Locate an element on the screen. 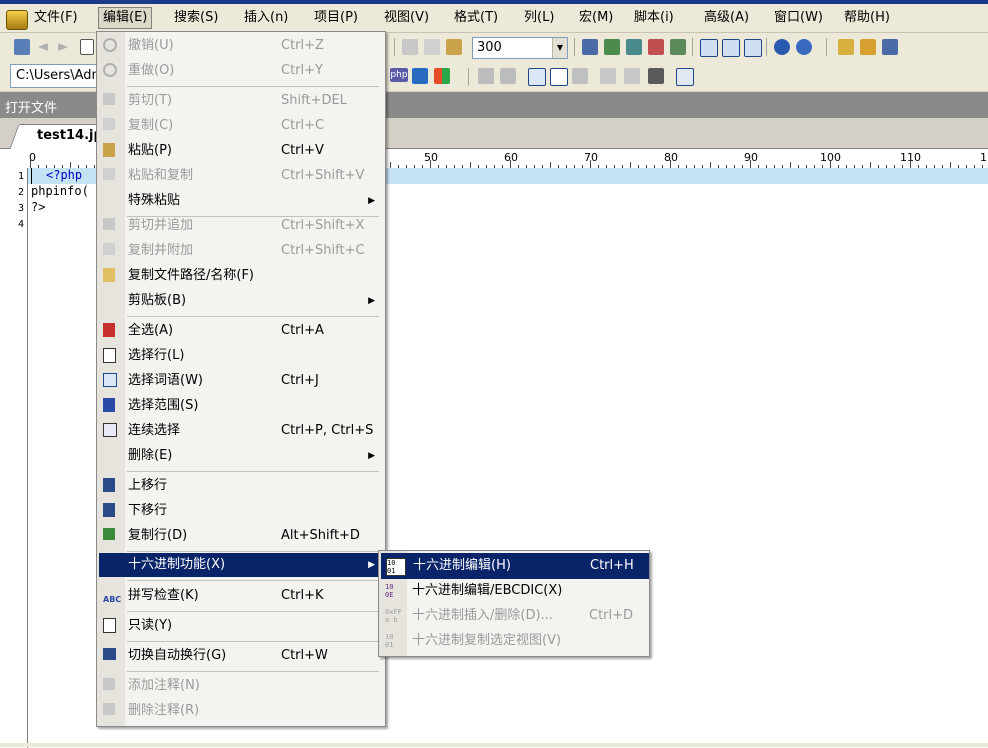 Image resolution: width=988 pixels, height=748 pixels. menu-view: 视图(V) is located at coordinates (406, 18).